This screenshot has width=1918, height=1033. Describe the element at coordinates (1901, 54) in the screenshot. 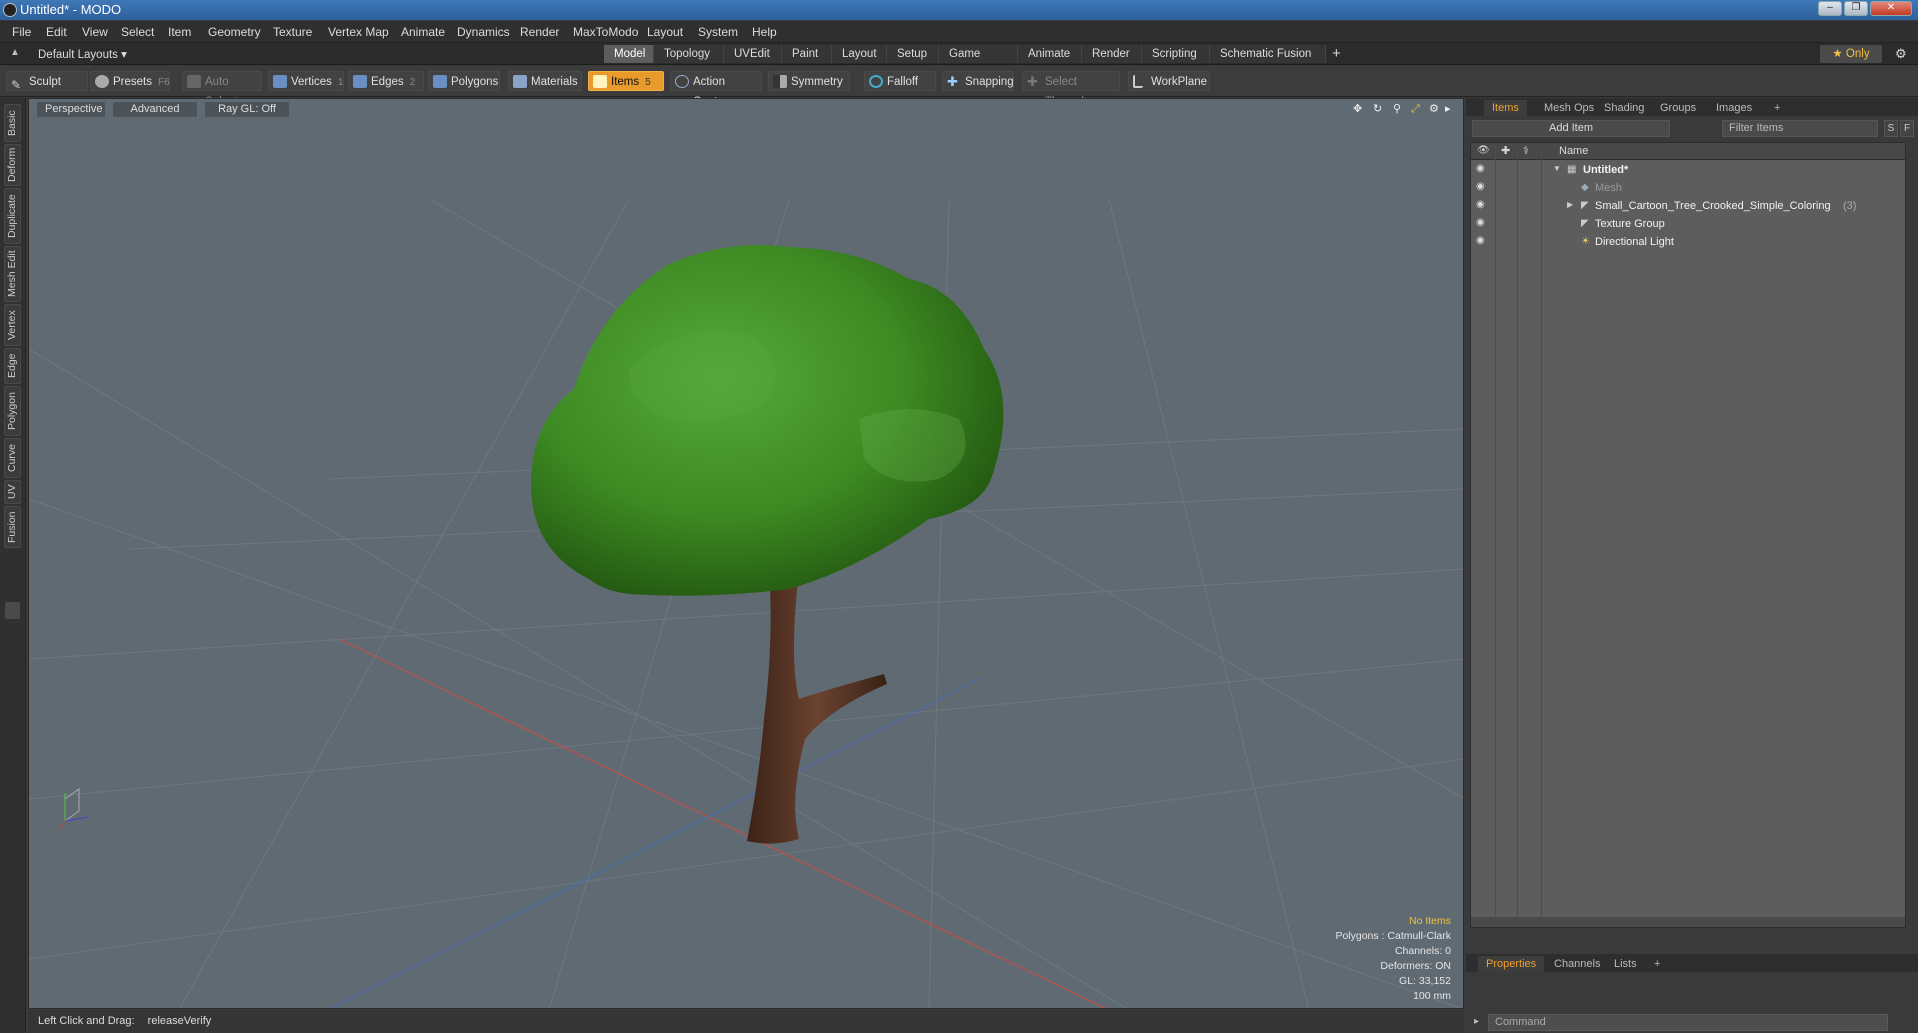

I see `settings-gear-icon: ⚙` at that location.